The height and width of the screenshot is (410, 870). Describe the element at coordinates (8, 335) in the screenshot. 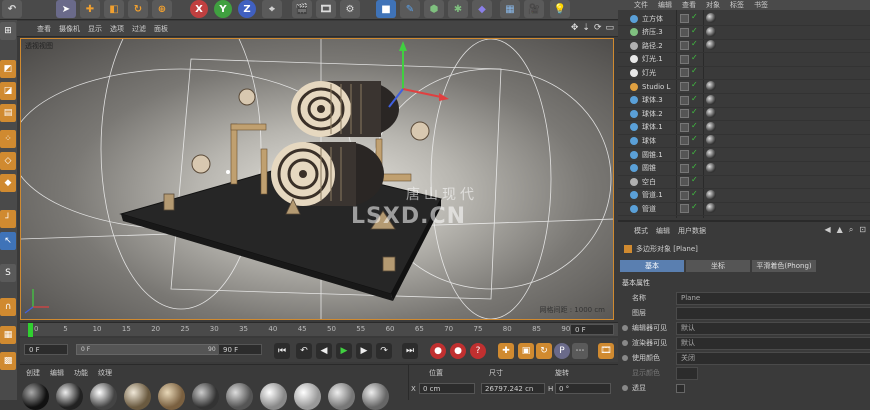

I see `lock-icon: ▦` at that location.